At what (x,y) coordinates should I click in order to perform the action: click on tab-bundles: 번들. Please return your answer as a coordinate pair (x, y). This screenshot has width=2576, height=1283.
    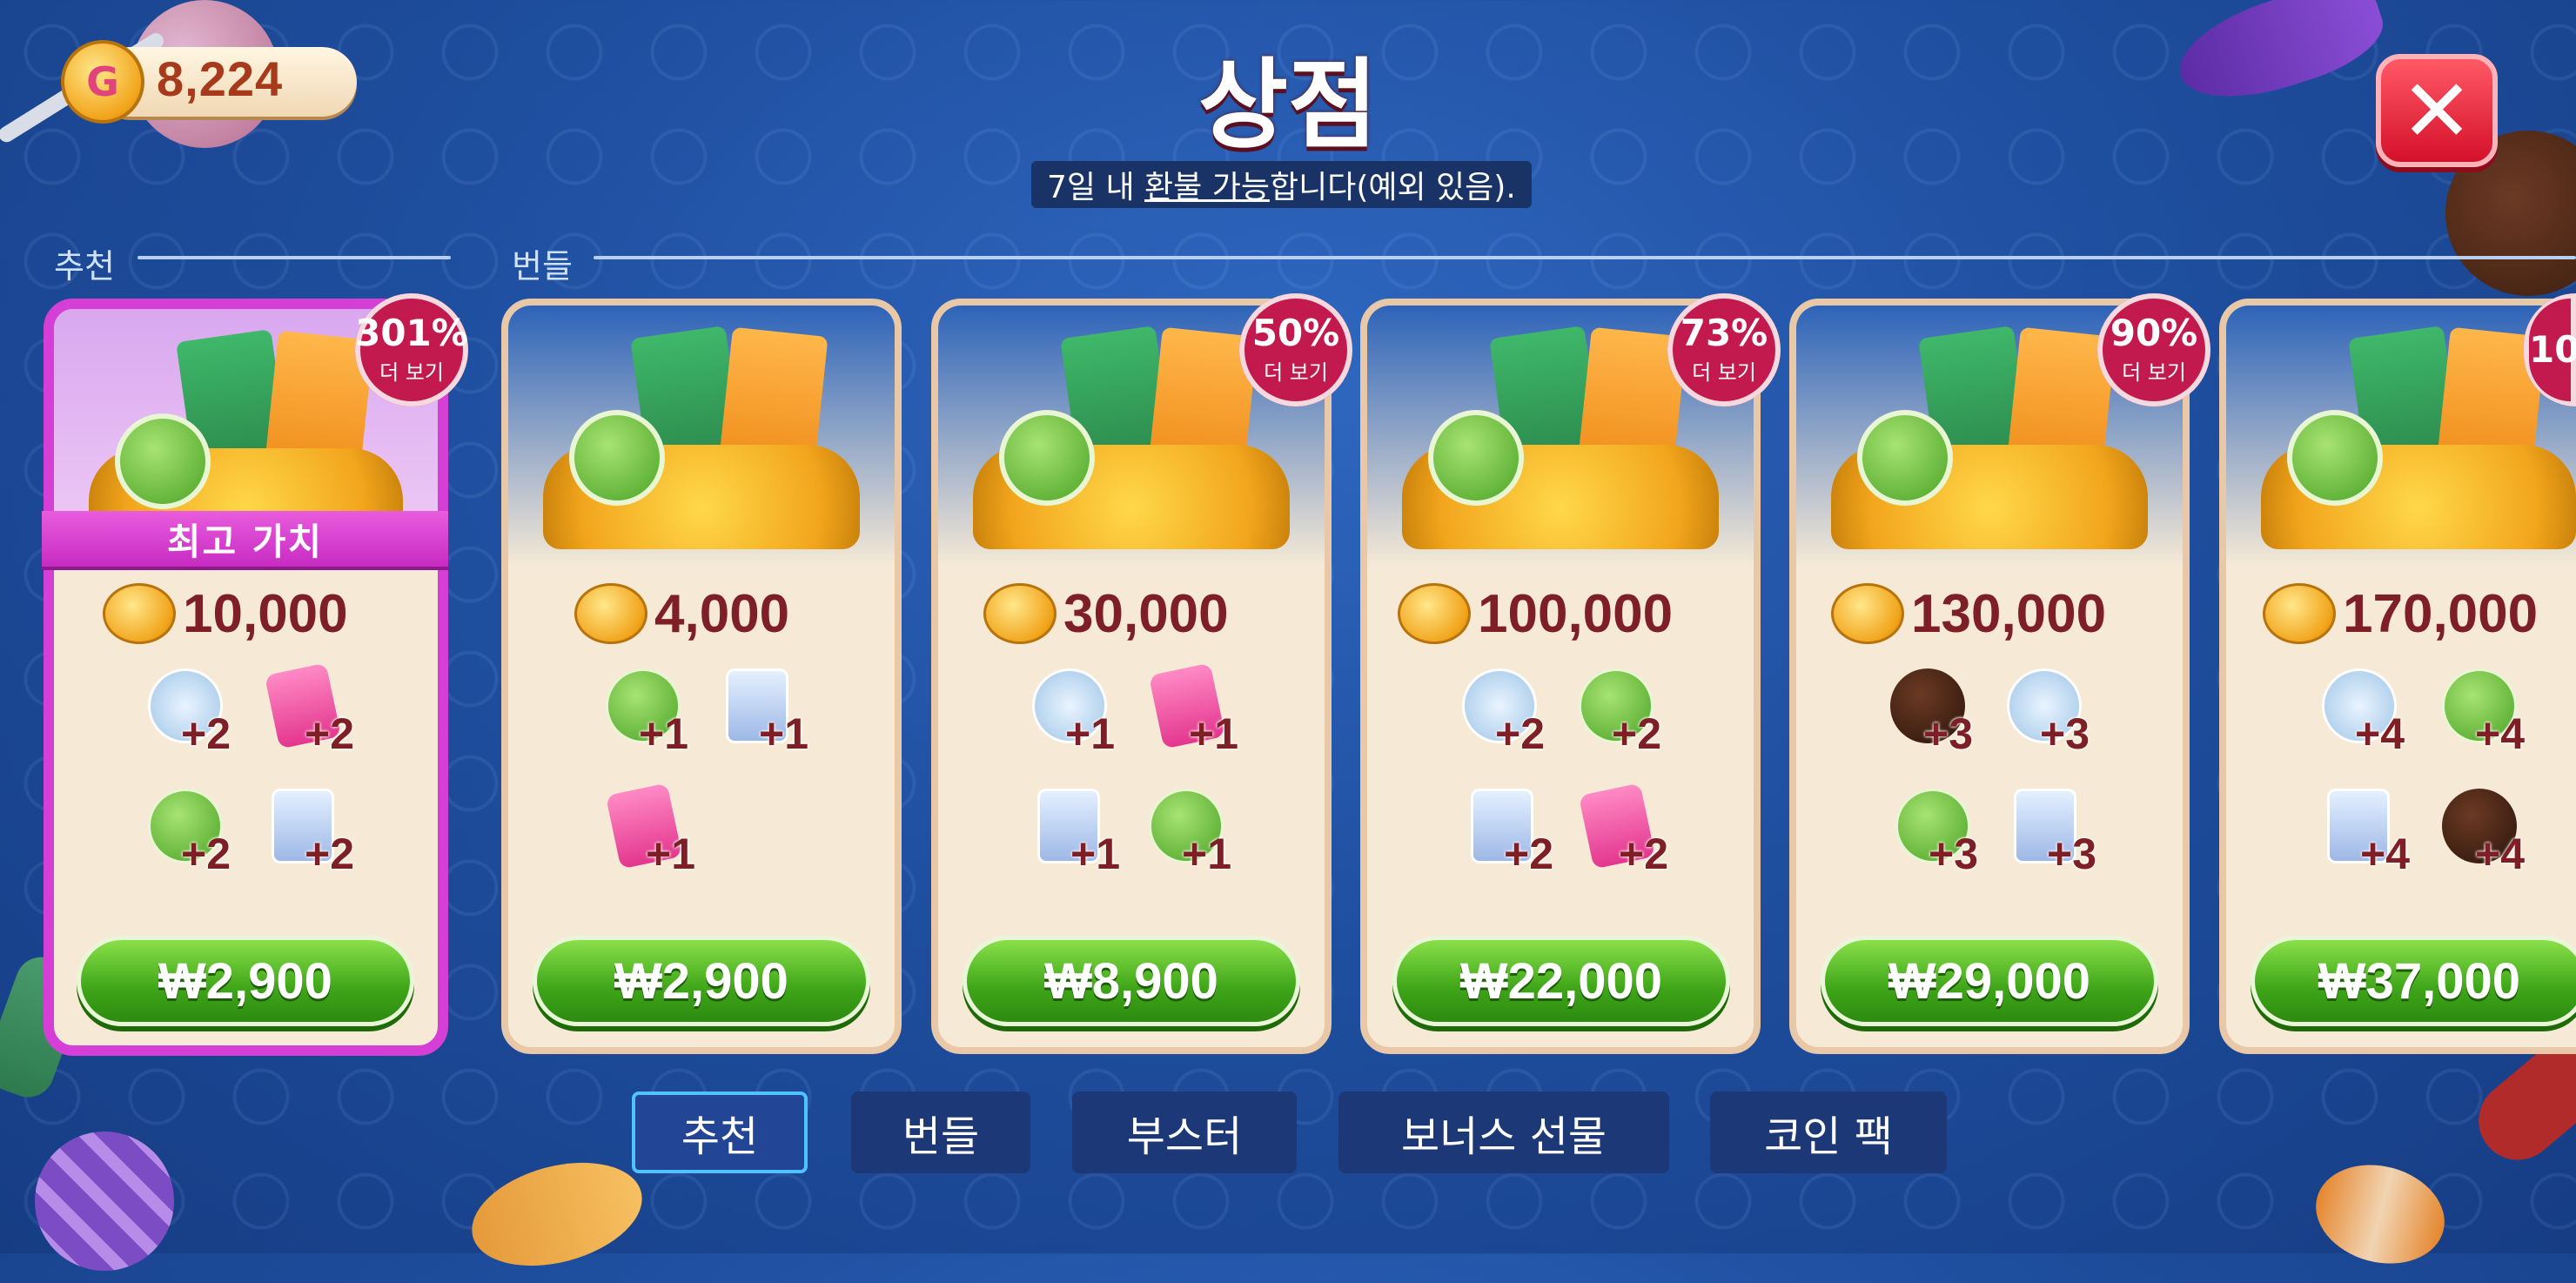
    Looking at the image, I should click on (940, 1132).